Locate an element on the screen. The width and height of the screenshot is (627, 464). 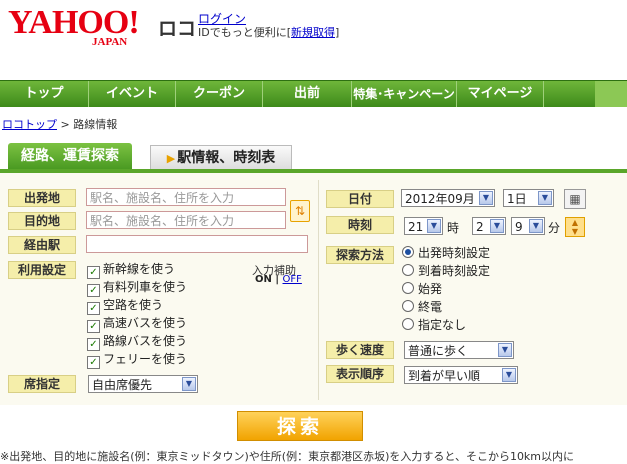
global-nav: トップ イベント クーポン 出前 特集･キャンペーン マイページ is located at coordinates (313, 93).